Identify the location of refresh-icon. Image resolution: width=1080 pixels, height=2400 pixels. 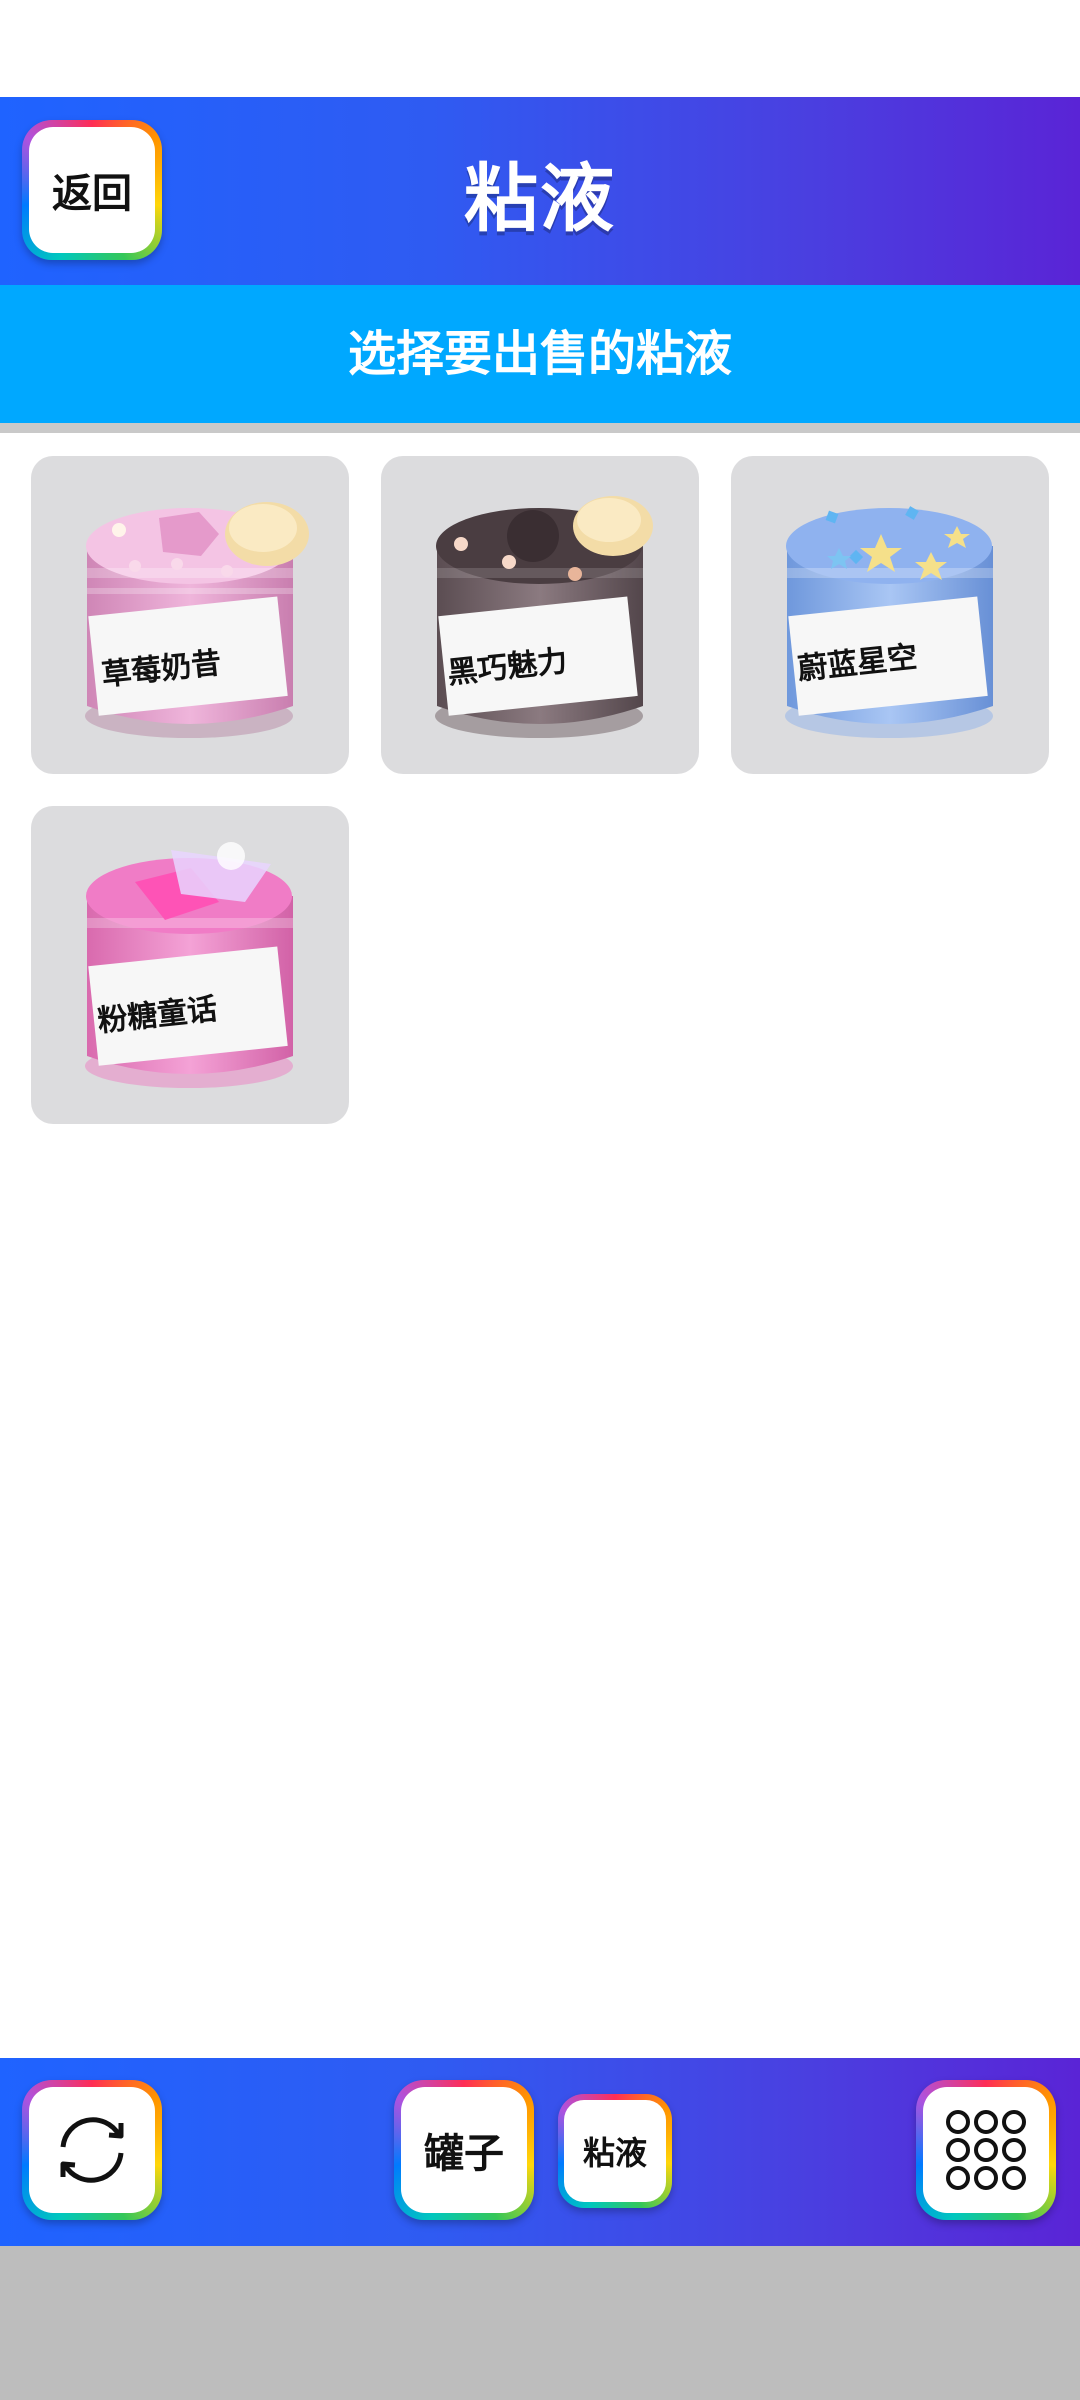
(92, 2150).